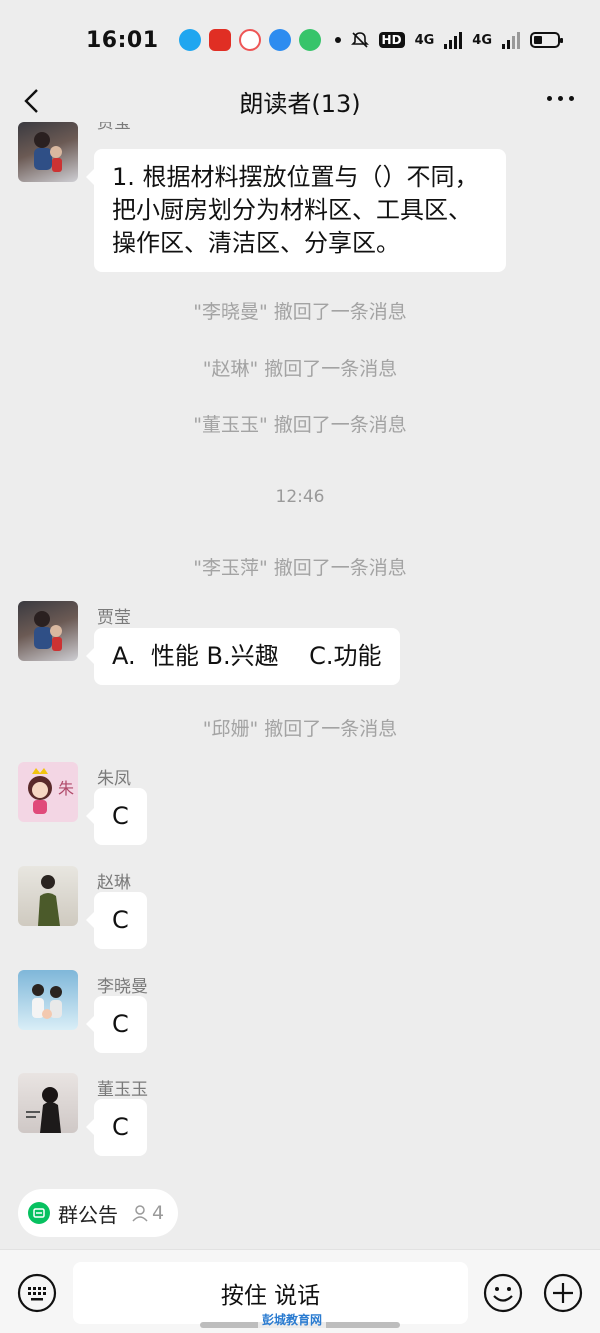  I want to click on family-photo-avatar-icon, so click(47, 1001).